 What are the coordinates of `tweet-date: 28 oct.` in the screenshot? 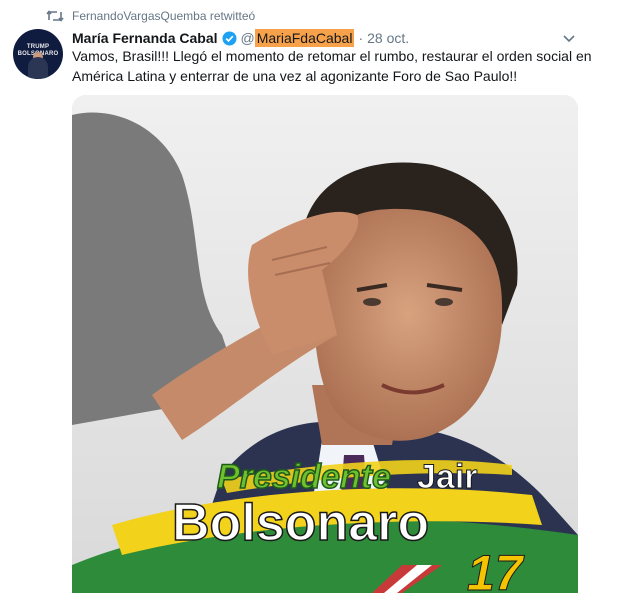 It's located at (388, 38).